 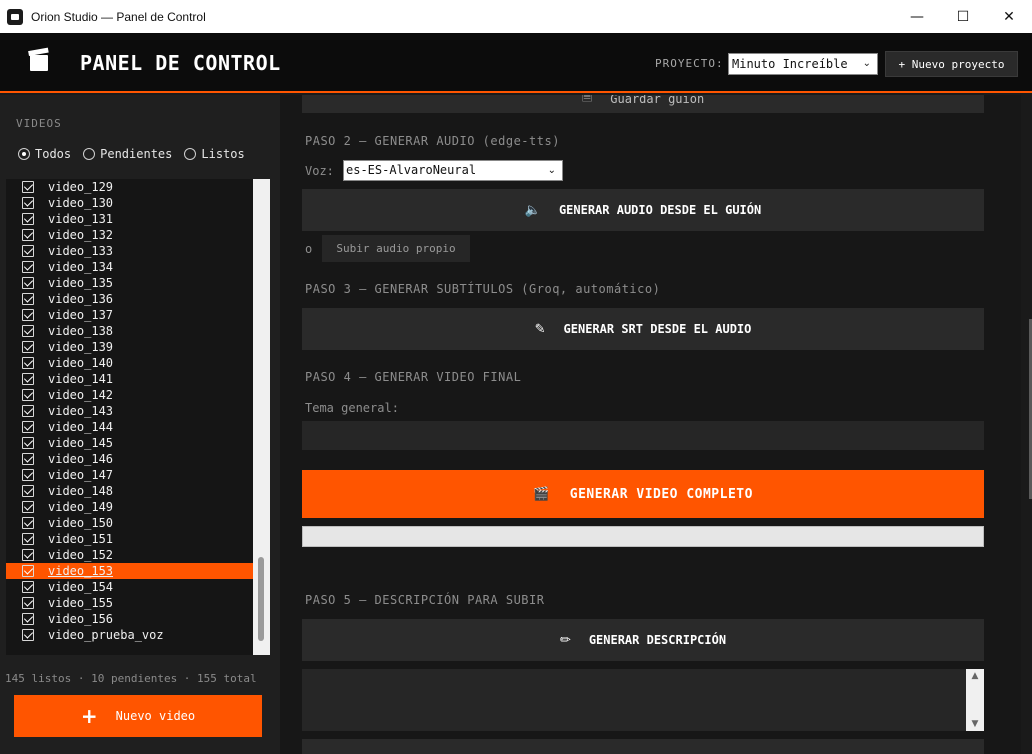 I want to click on list-item: video_143, so click(x=131, y=411).